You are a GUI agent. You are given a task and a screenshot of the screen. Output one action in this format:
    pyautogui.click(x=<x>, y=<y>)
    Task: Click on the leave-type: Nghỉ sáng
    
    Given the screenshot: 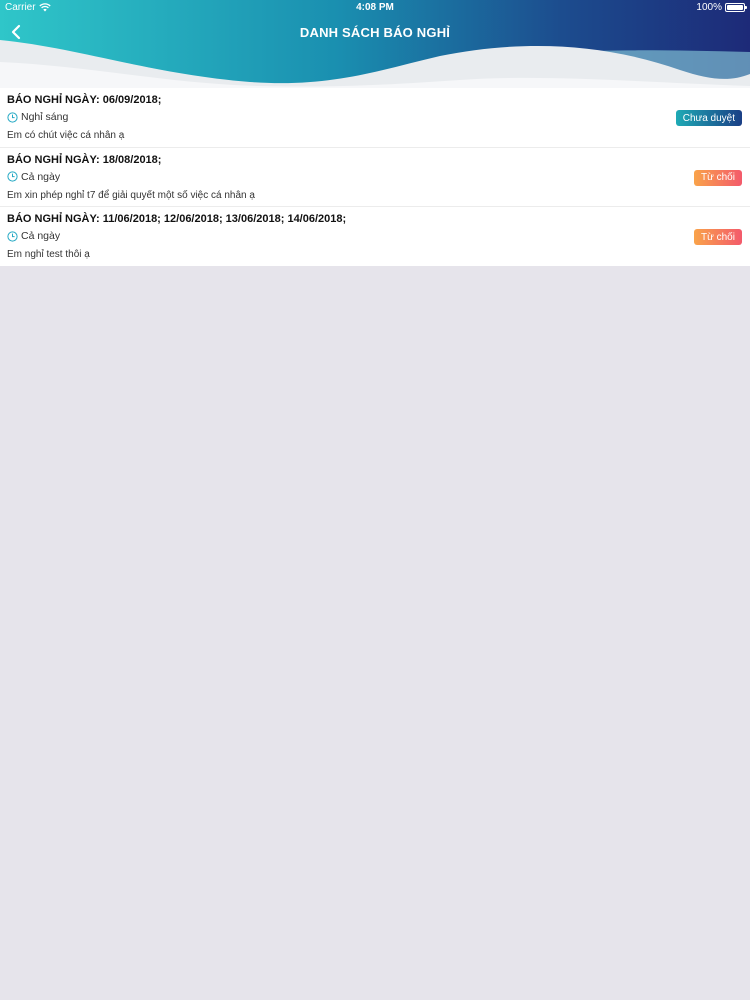 What is the action you would take?
    pyautogui.click(x=37, y=117)
    